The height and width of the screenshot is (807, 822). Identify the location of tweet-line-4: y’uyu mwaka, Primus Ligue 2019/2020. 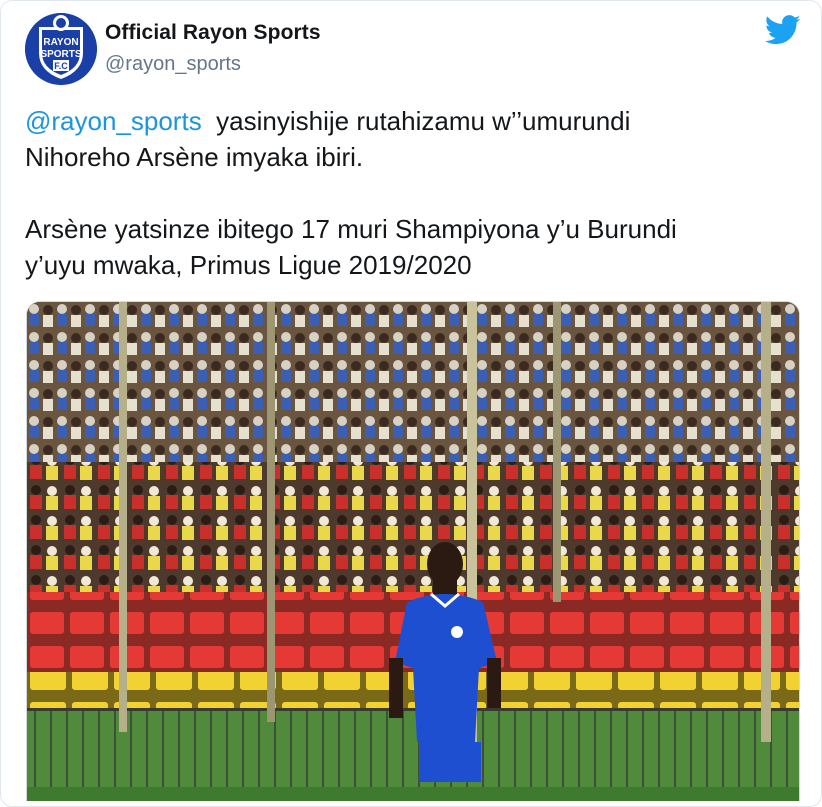
(248, 265).